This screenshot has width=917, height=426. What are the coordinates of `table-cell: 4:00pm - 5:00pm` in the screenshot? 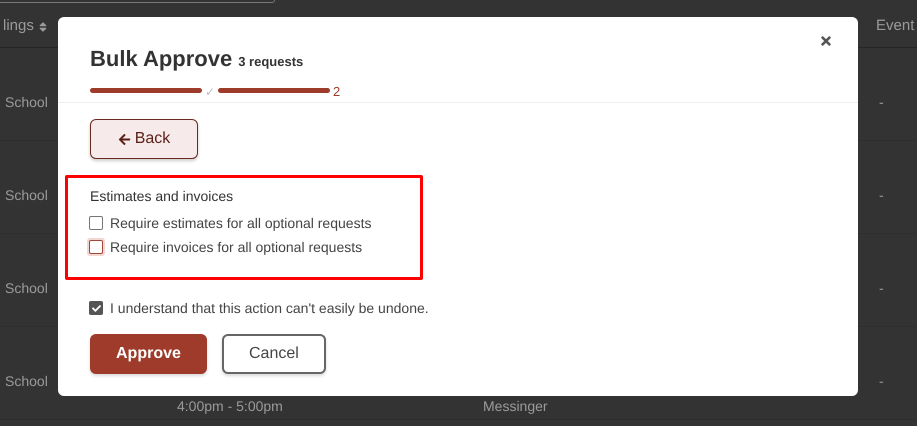 It's located at (230, 406).